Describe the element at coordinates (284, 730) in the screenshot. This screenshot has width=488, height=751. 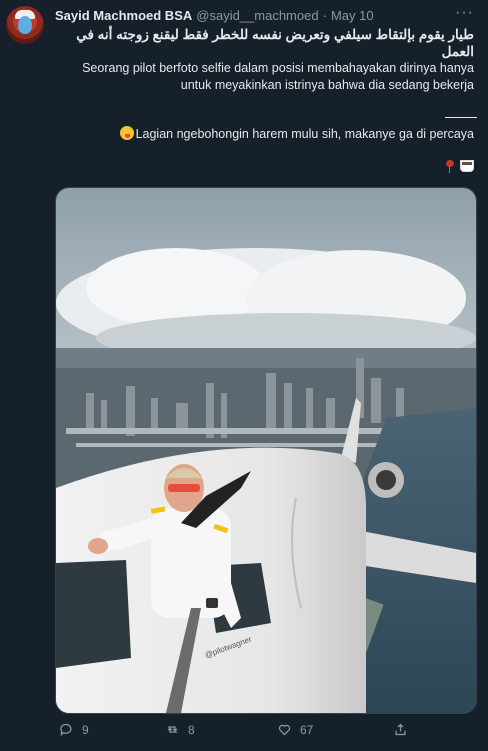
I see `like-icon` at that location.